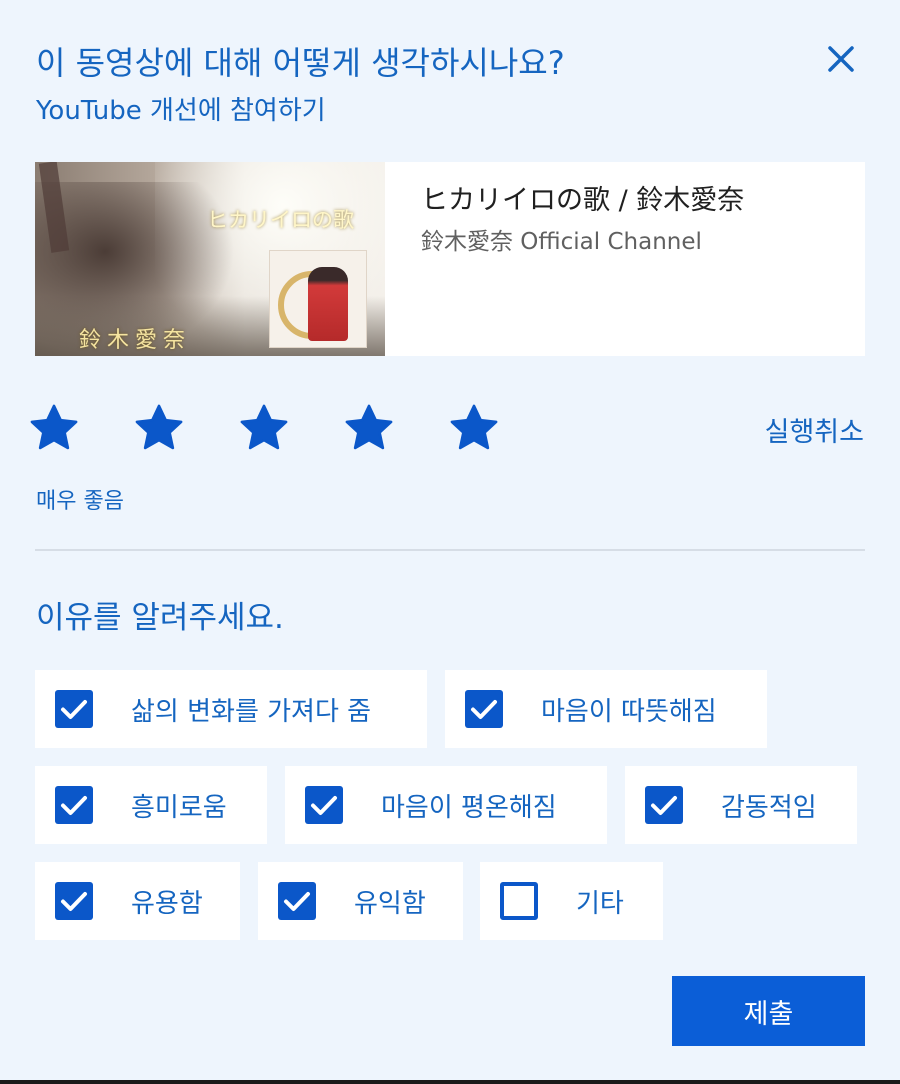 This screenshot has width=900, height=1084. I want to click on star-rating, so click(290, 428).